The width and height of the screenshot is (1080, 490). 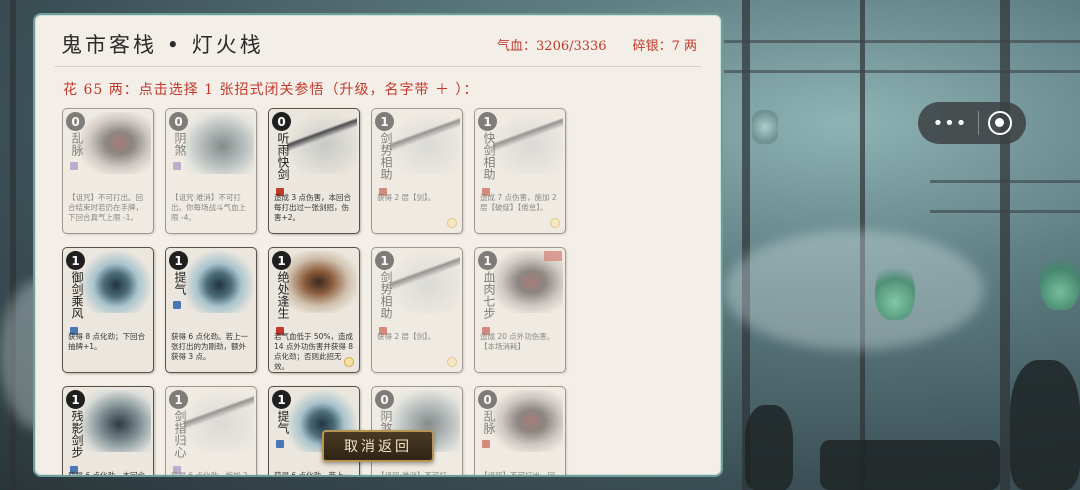 I want to click on skill-card: 1剑指归心获得 6 点化劲，施加 2 层【破绽】【倦怠】。, so click(x=211, y=431).